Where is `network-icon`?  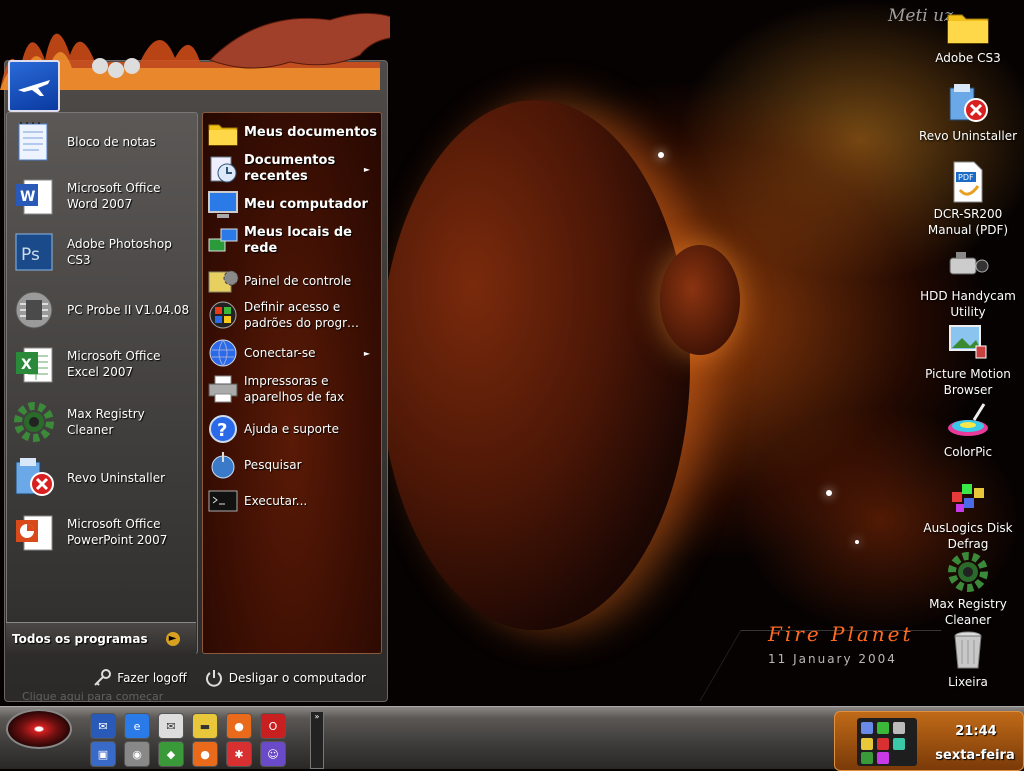
network-icon is located at coordinates (223, 241).